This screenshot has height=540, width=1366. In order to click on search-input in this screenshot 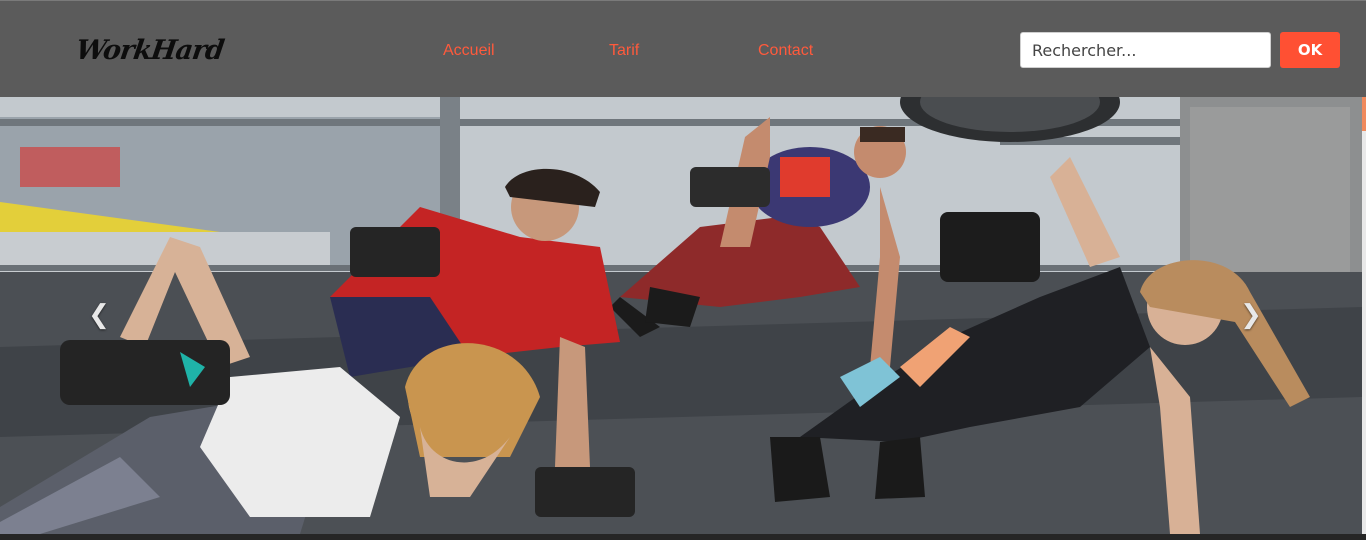, I will do `click(1145, 50)`.